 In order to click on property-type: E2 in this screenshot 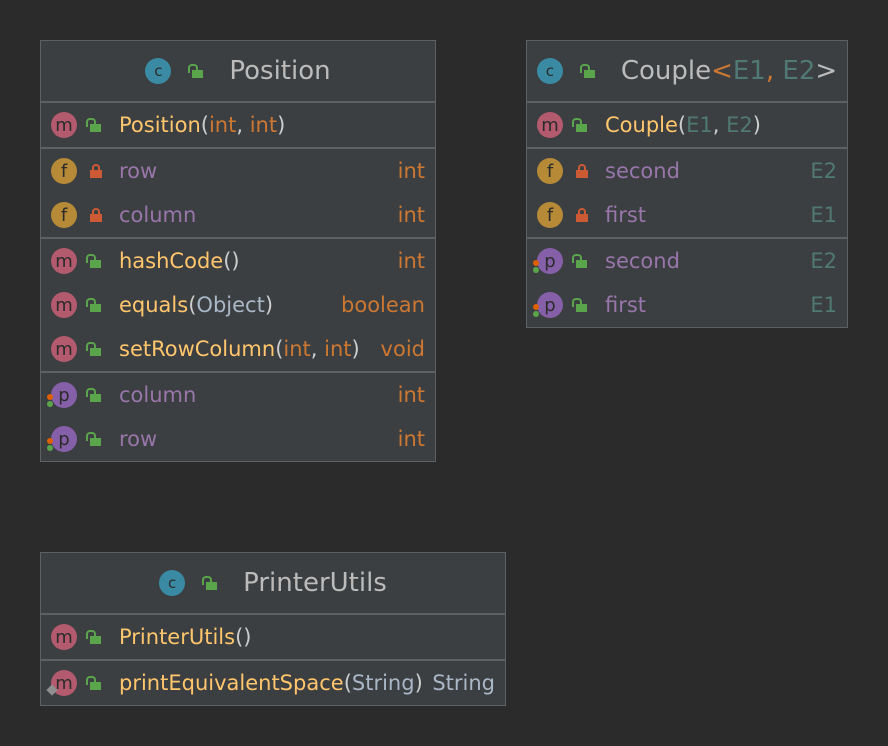, I will do `click(823, 261)`.